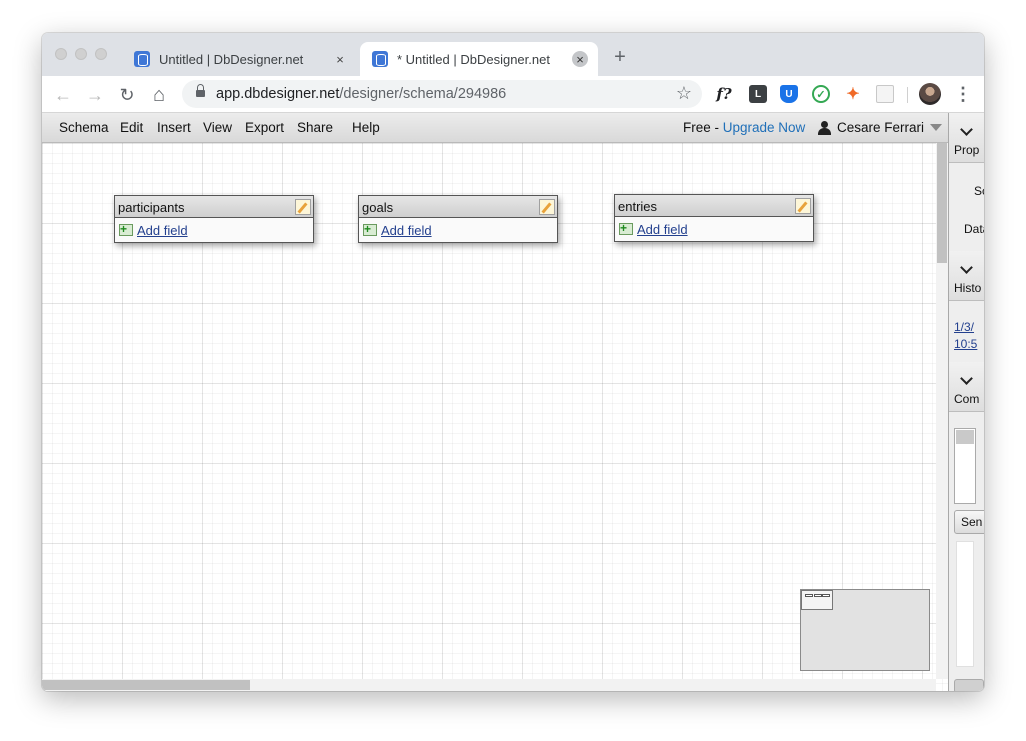 The height and width of the screenshot is (741, 1026). What do you see at coordinates (264, 127) in the screenshot?
I see `menu-export: Export` at bounding box center [264, 127].